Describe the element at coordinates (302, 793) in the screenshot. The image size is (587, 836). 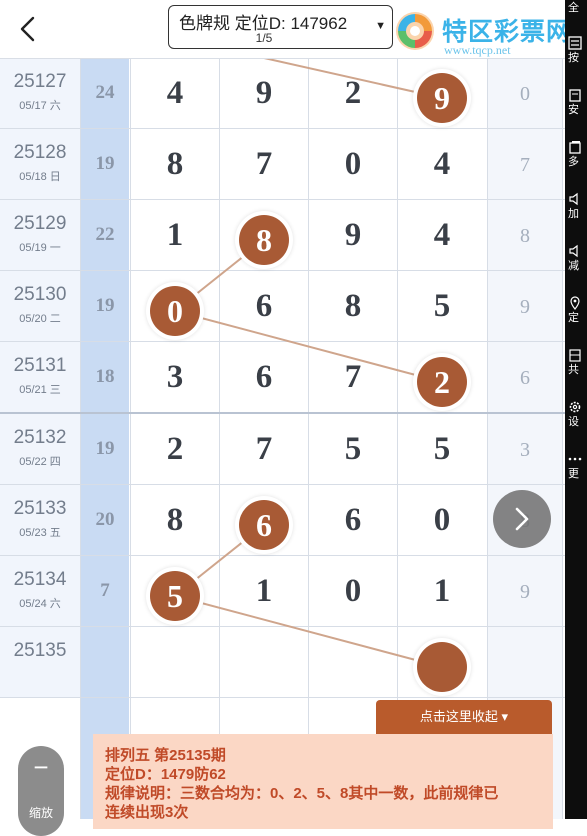
I see `info-rule: 规律说明：三数合均为：0、2、5、8其中一数，此前规律已` at that location.